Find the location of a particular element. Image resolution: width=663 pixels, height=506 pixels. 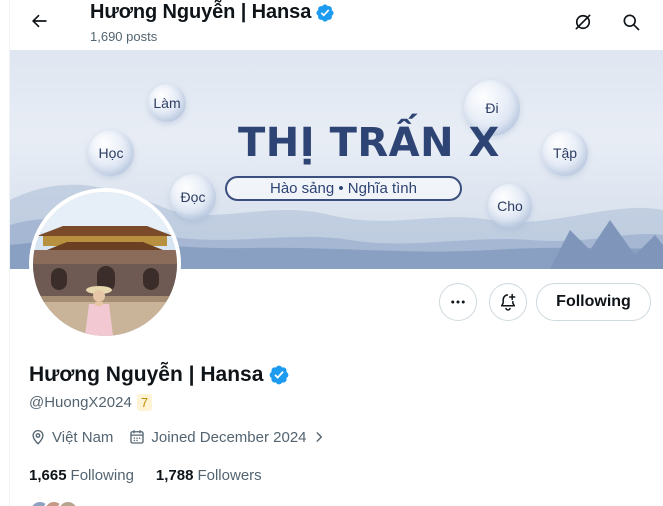

followers-label: Followers is located at coordinates (229, 475).